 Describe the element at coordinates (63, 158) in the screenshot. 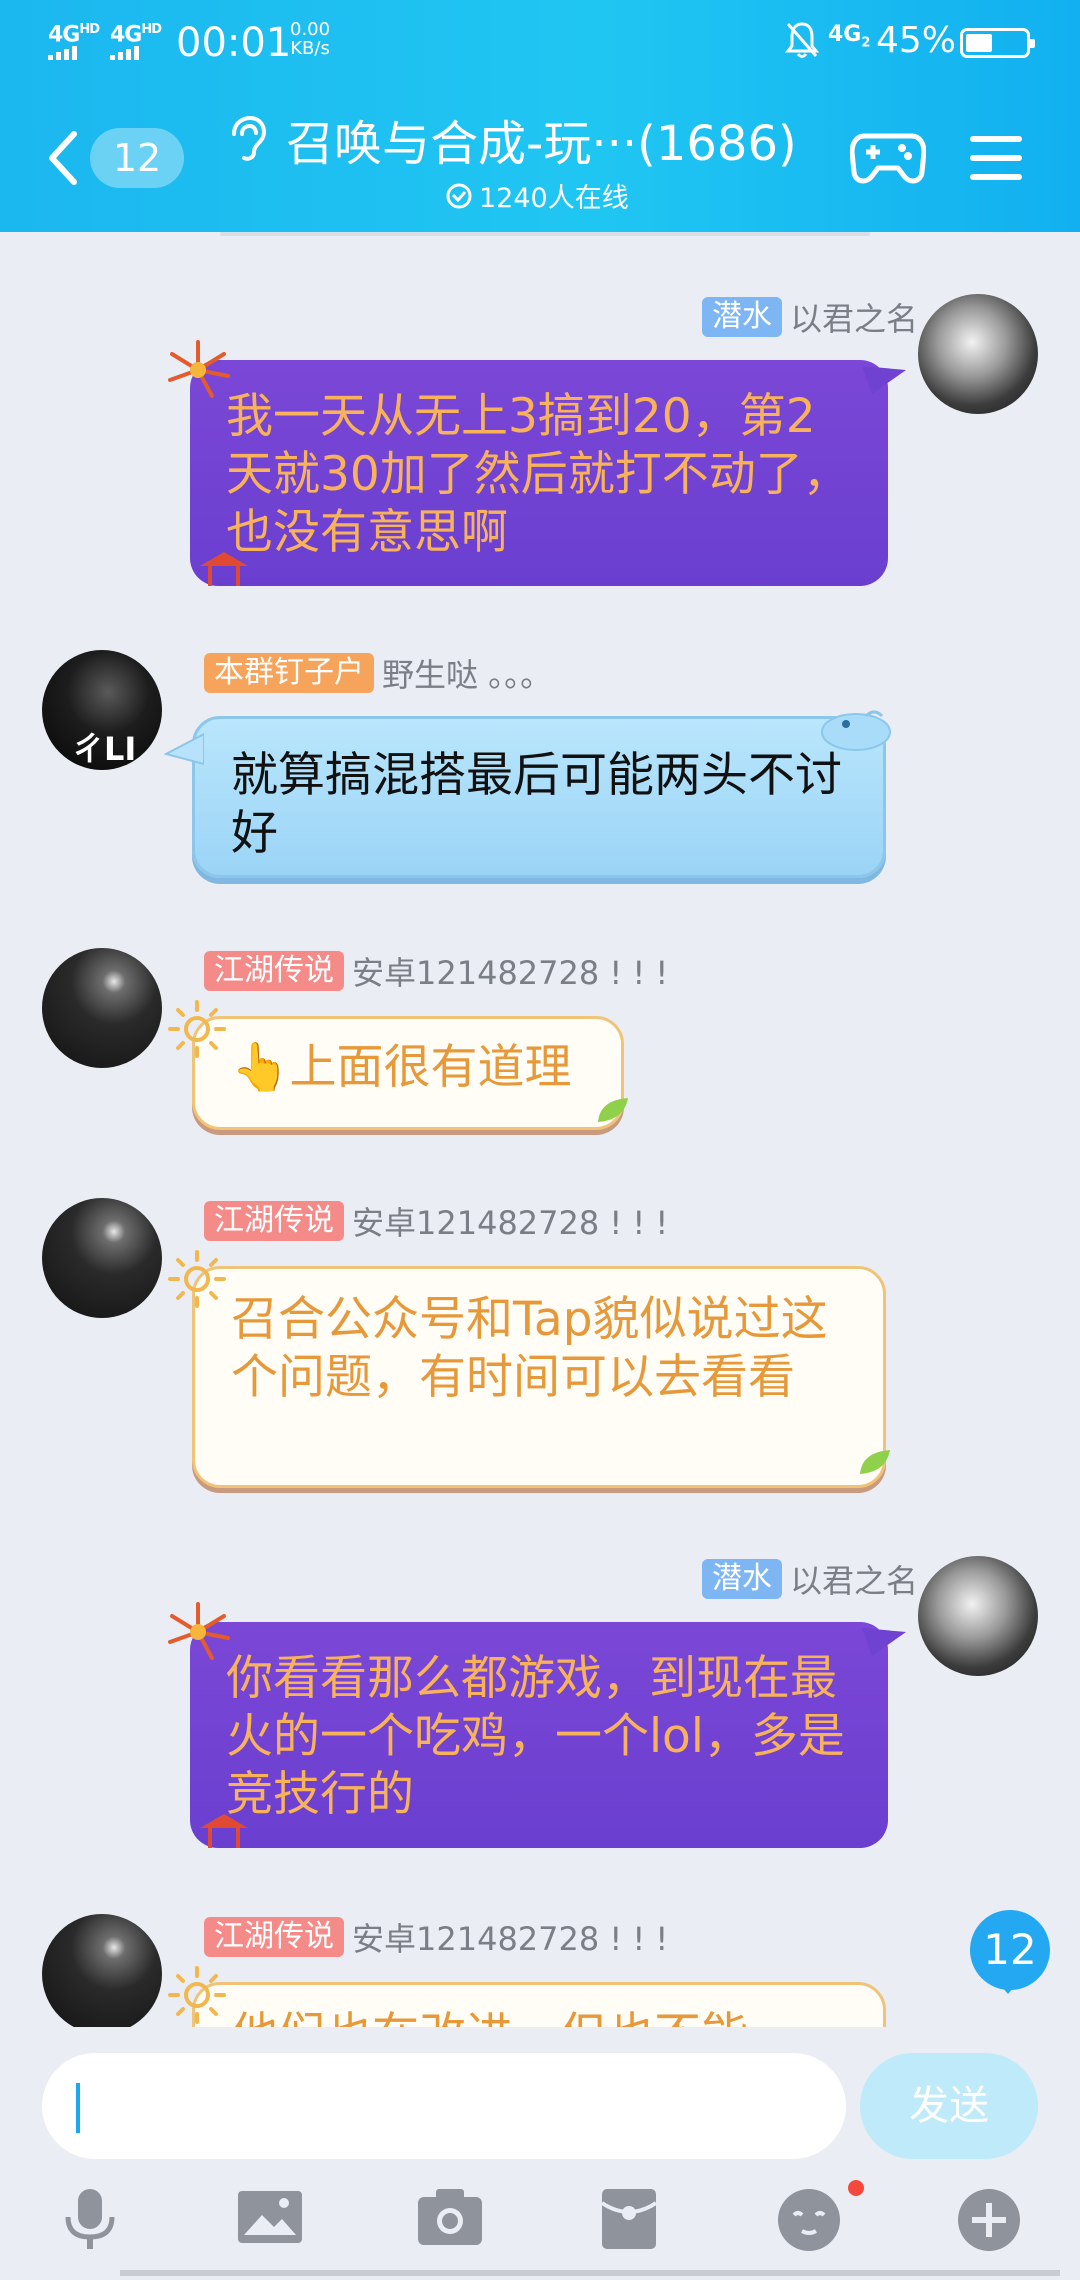

I see `back-arrow-icon` at that location.